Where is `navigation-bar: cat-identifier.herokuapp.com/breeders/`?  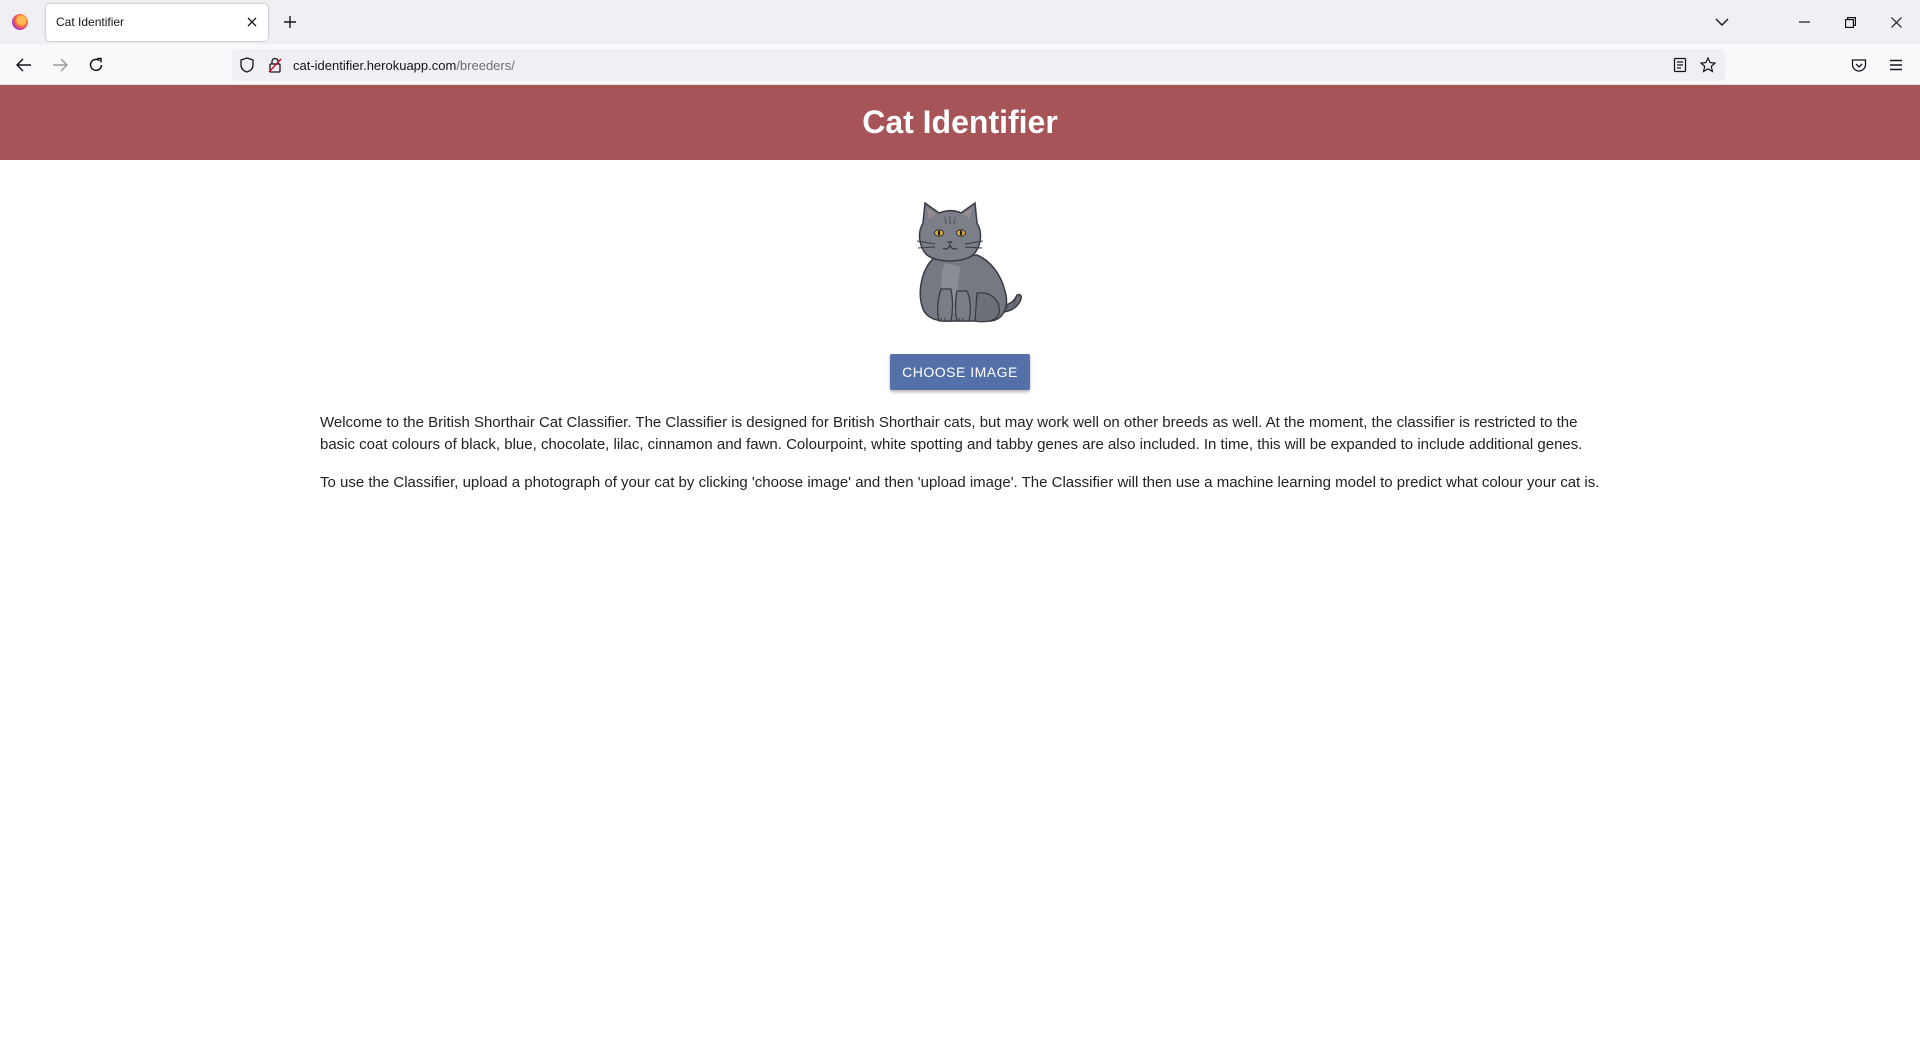
navigation-bar: cat-identifier.herokuapp.com/breeders/ is located at coordinates (960, 64).